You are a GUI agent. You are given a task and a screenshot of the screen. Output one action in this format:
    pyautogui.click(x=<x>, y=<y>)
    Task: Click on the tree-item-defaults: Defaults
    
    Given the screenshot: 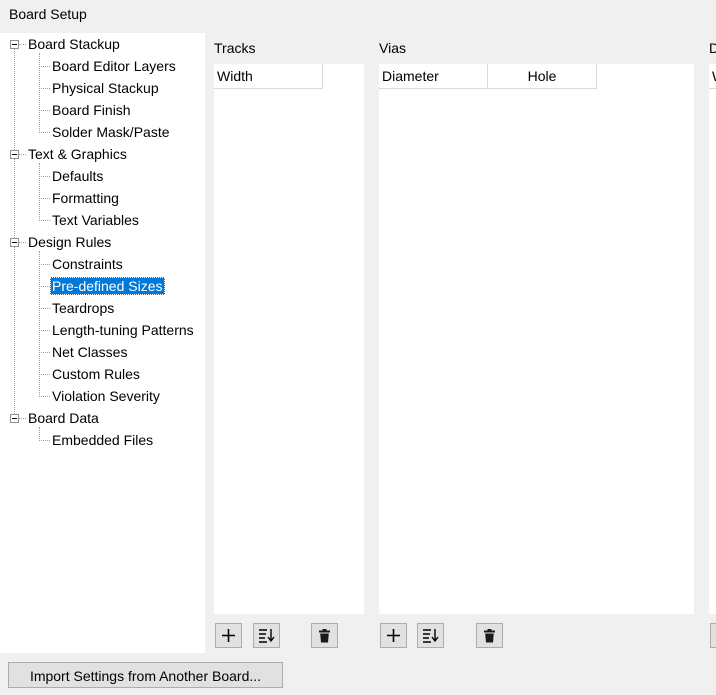 What is the action you would take?
    pyautogui.click(x=77, y=176)
    